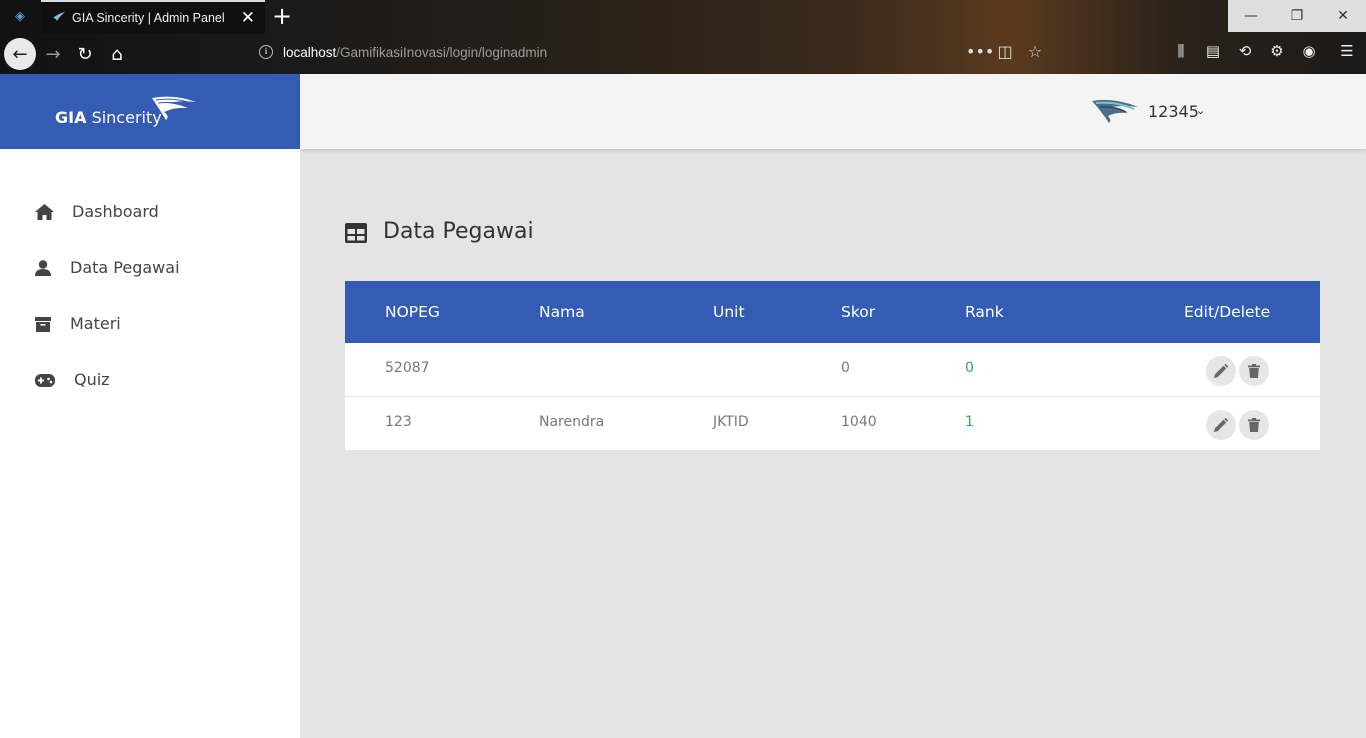 The width and height of the screenshot is (1366, 738). Describe the element at coordinates (20, 16) in the screenshot. I see `browser-logo-icon: ◈` at that location.